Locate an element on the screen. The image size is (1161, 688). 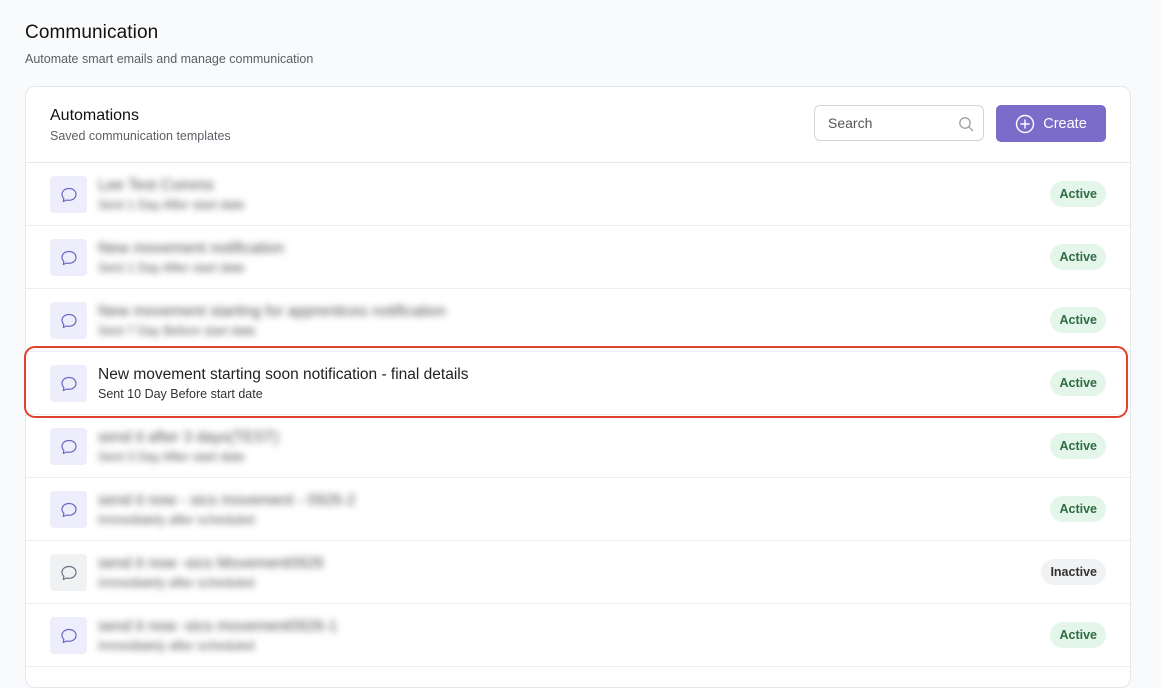
panel-title: Automations is located at coordinates (94, 115).